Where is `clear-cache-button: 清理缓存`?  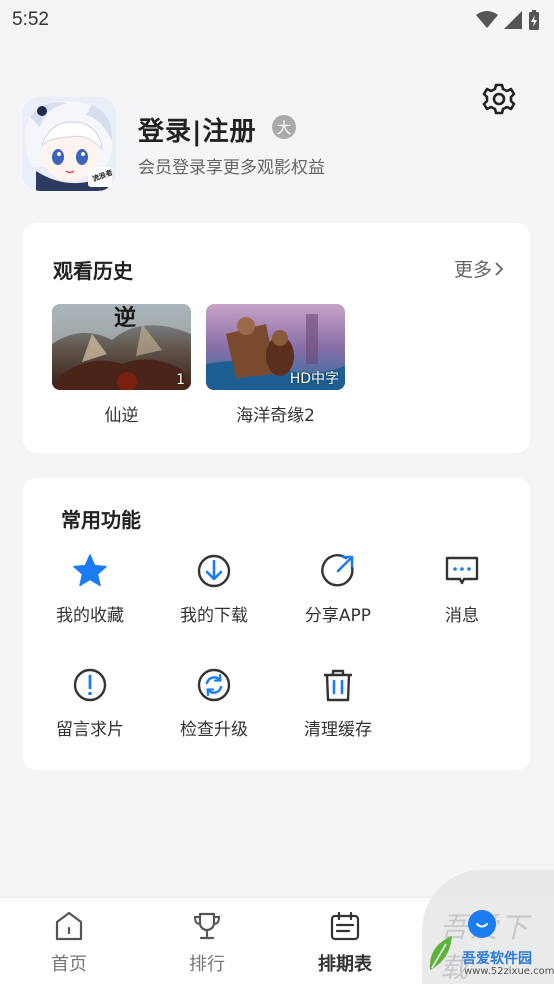
clear-cache-button: 清理缓存 is located at coordinates (338, 707).